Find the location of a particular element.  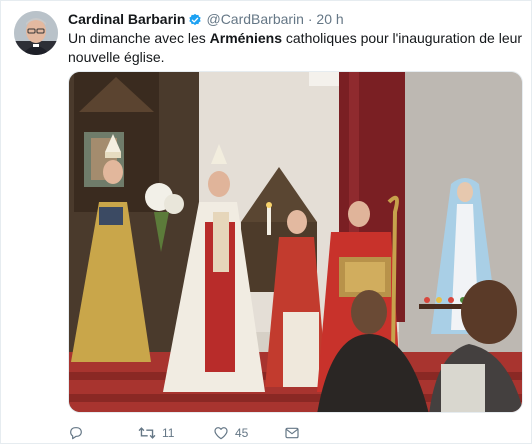

like-count: 45 is located at coordinates (242, 433).